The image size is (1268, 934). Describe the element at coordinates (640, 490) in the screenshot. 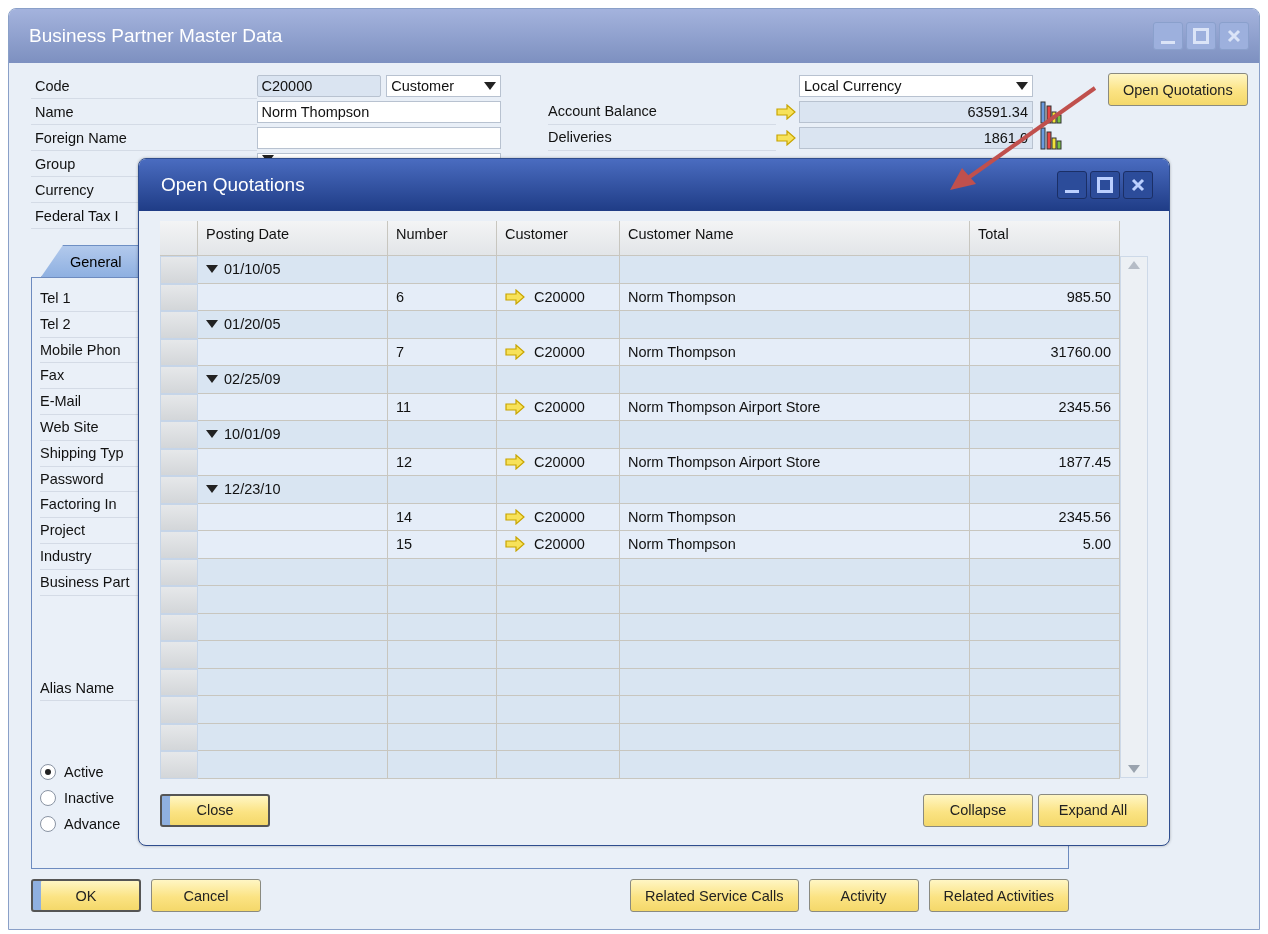

I see `group-row: 12/23/10` at that location.